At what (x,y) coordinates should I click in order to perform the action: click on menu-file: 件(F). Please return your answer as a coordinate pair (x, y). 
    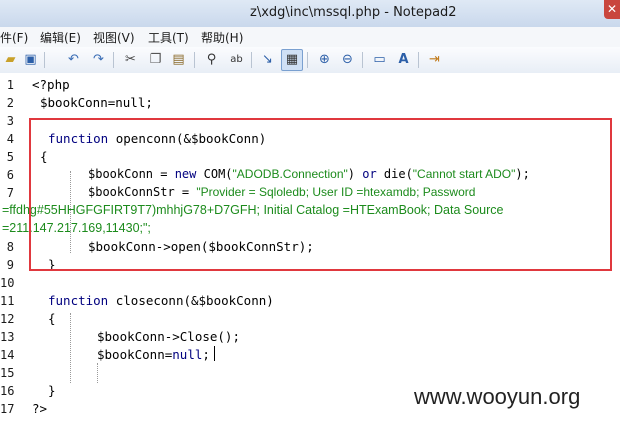
    Looking at the image, I should click on (14, 37).